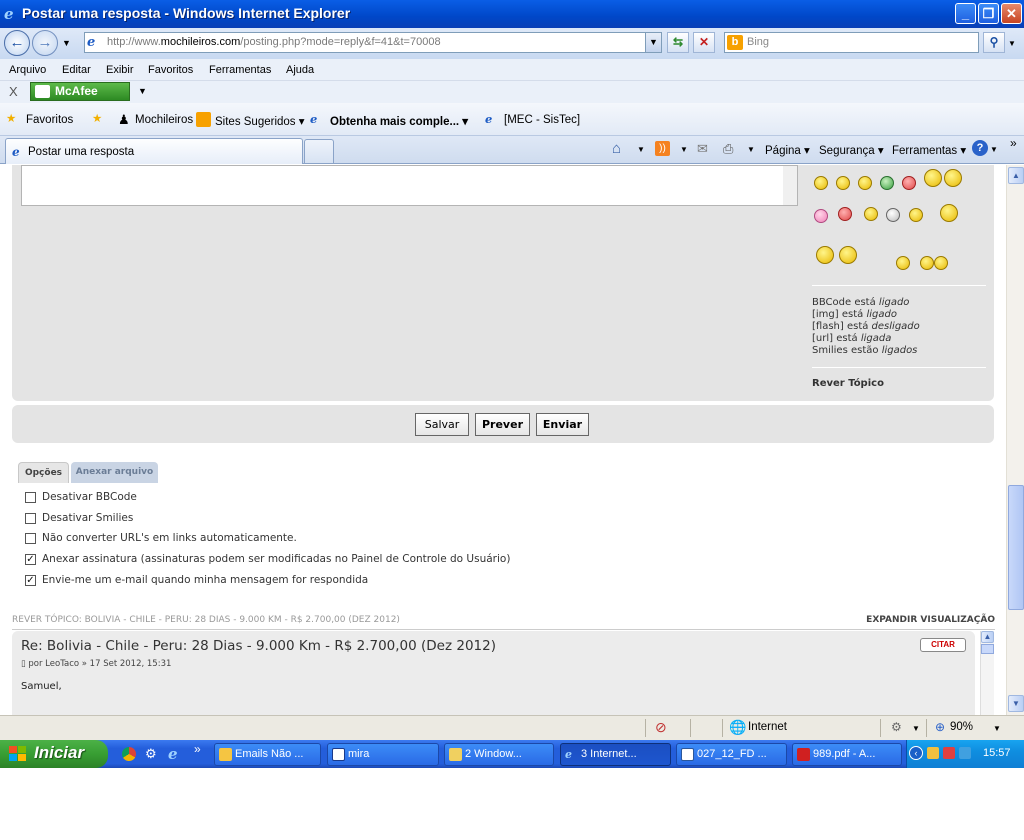 This screenshot has width=1024, height=840. I want to click on menu-exibir: Exibir, so click(120, 70).